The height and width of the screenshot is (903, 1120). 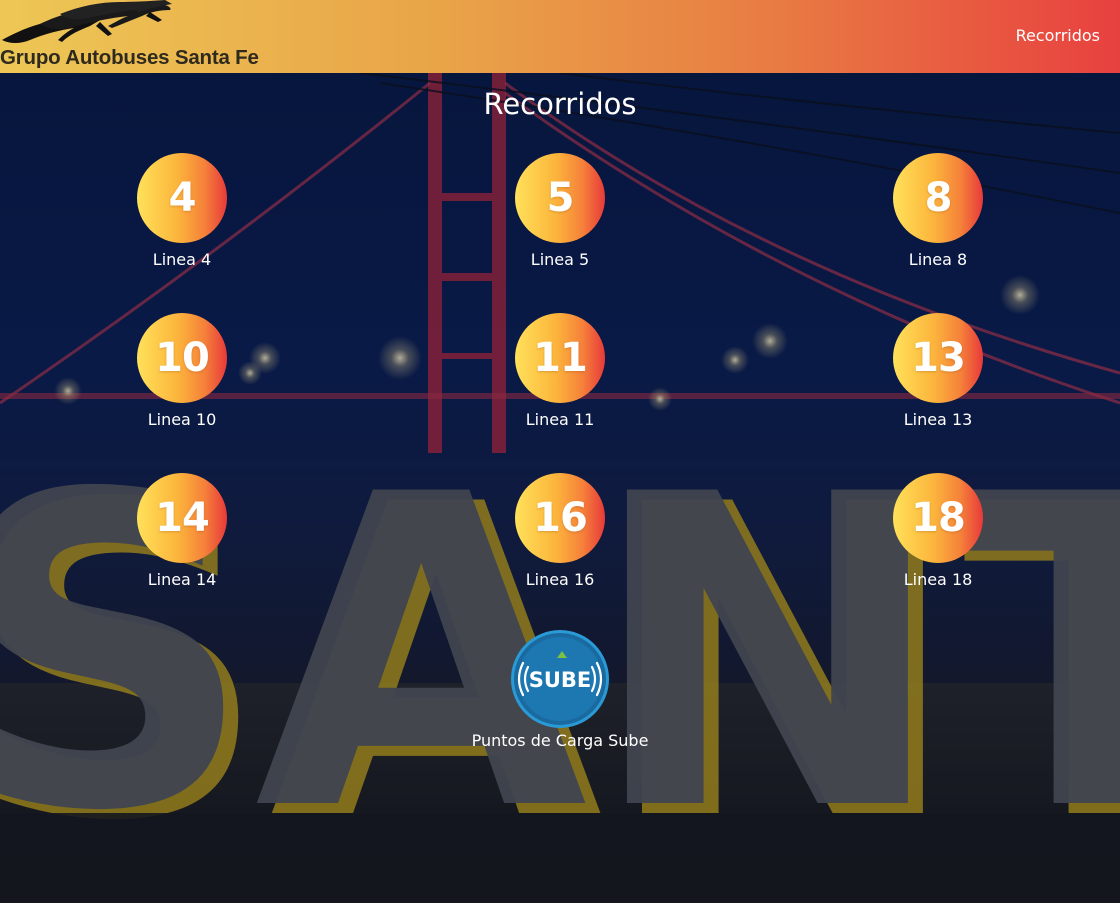 I want to click on route-label: Linea 18, so click(x=938, y=579).